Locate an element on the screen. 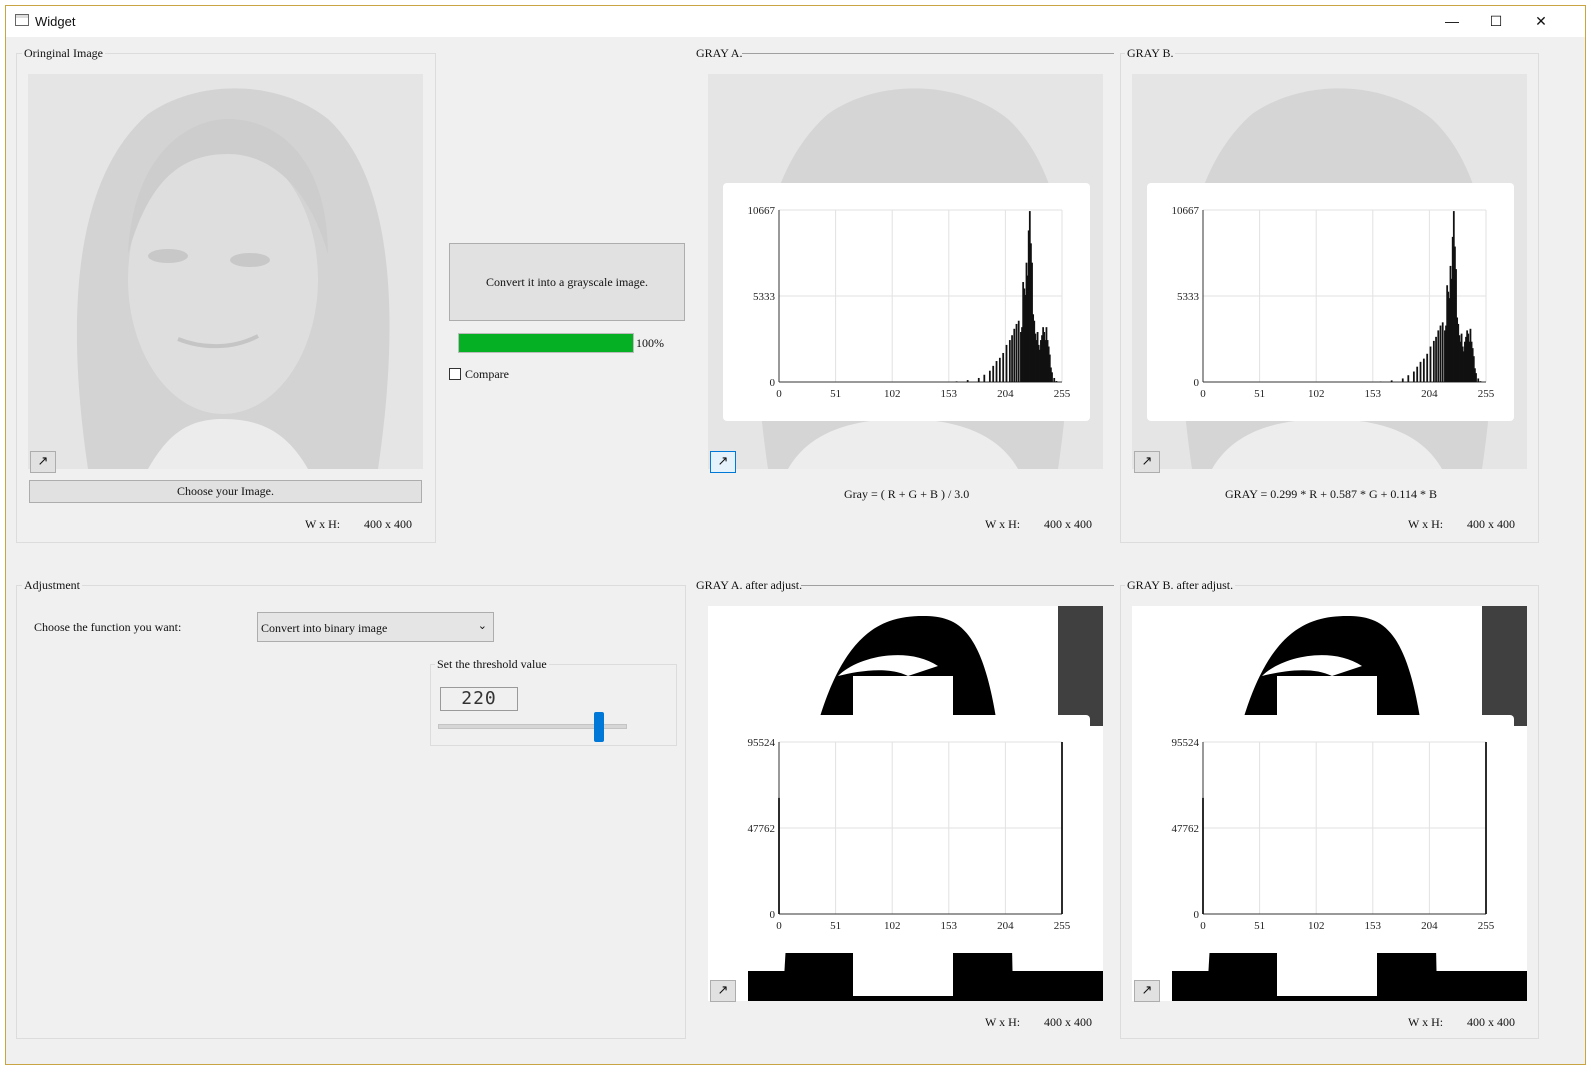 The image size is (1591, 1073). compare-checkbox is located at coordinates (455, 374).